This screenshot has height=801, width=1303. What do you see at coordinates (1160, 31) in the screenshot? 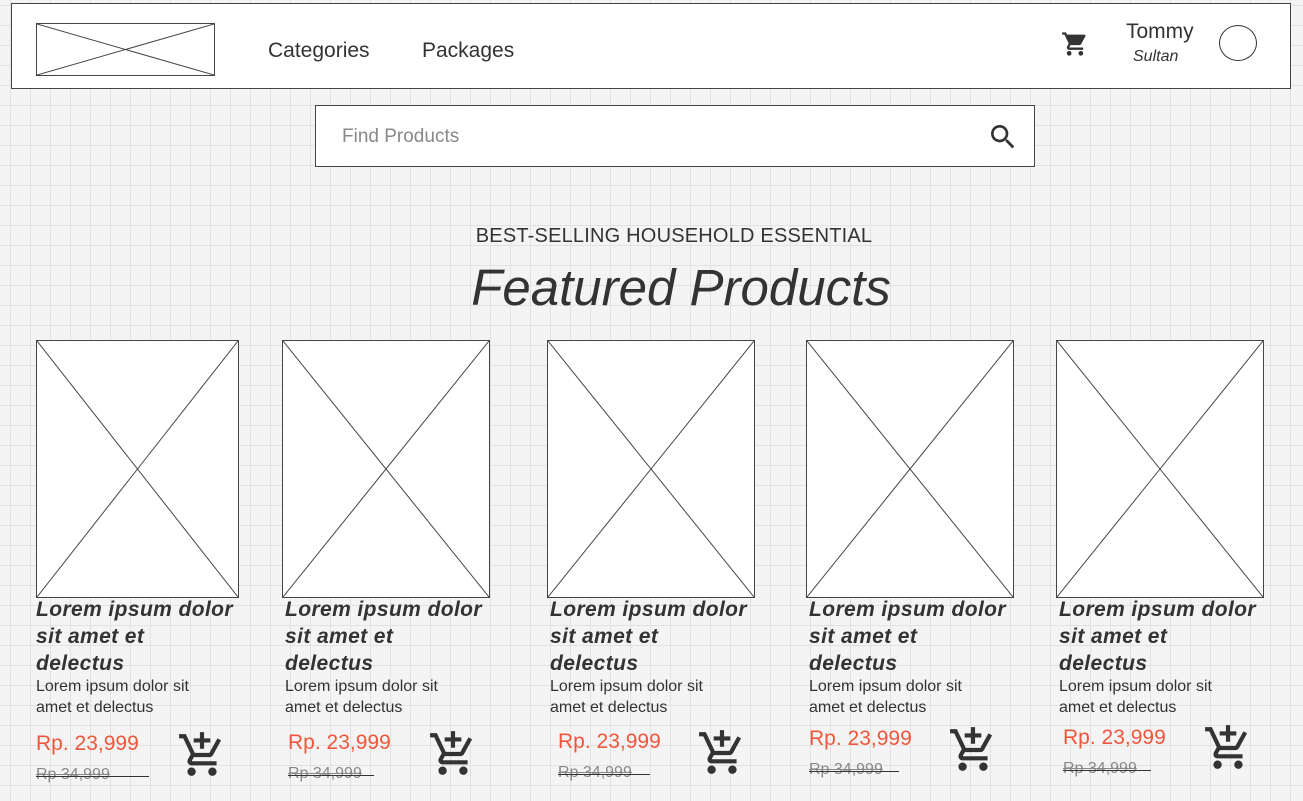
I see `user-name: Tommy` at bounding box center [1160, 31].